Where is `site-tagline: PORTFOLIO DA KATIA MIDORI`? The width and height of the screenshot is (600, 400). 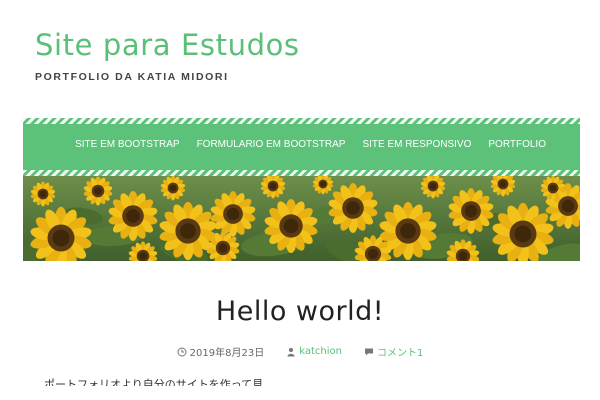
site-tagline: PORTFOLIO DA KATIA MIDORI is located at coordinates (132, 77).